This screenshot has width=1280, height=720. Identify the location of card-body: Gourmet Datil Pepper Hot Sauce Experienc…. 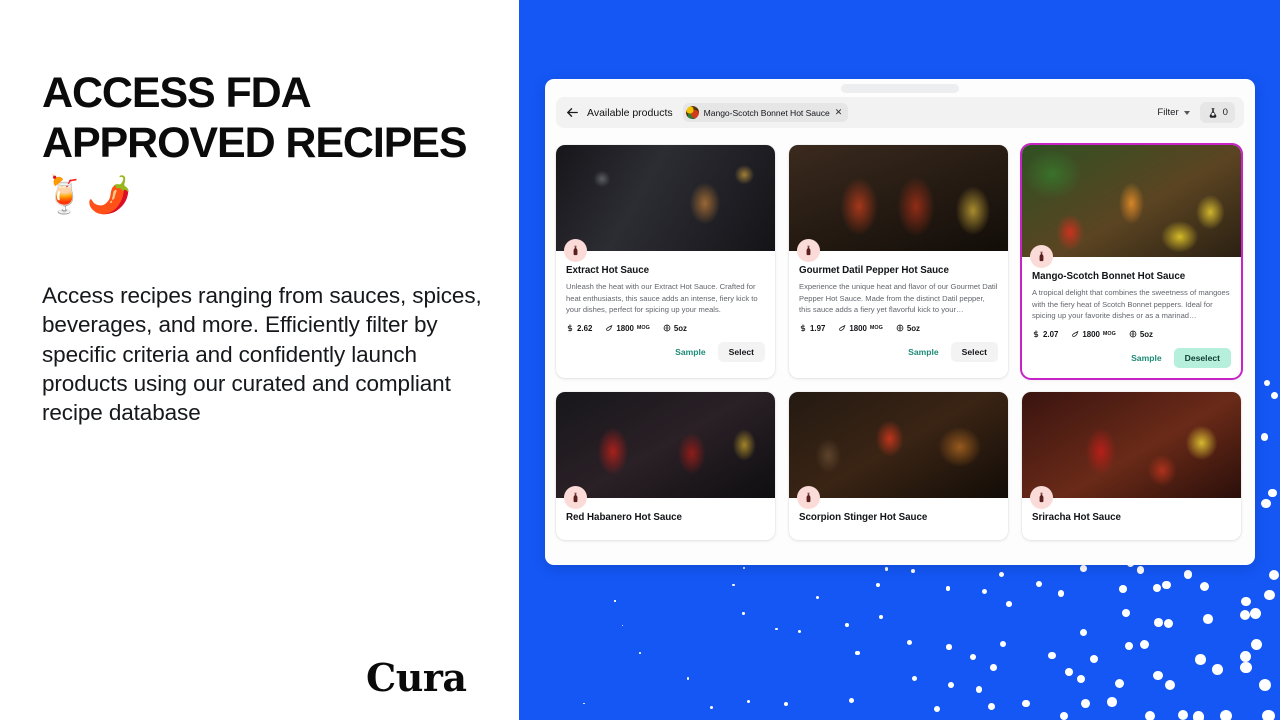
(898, 311).